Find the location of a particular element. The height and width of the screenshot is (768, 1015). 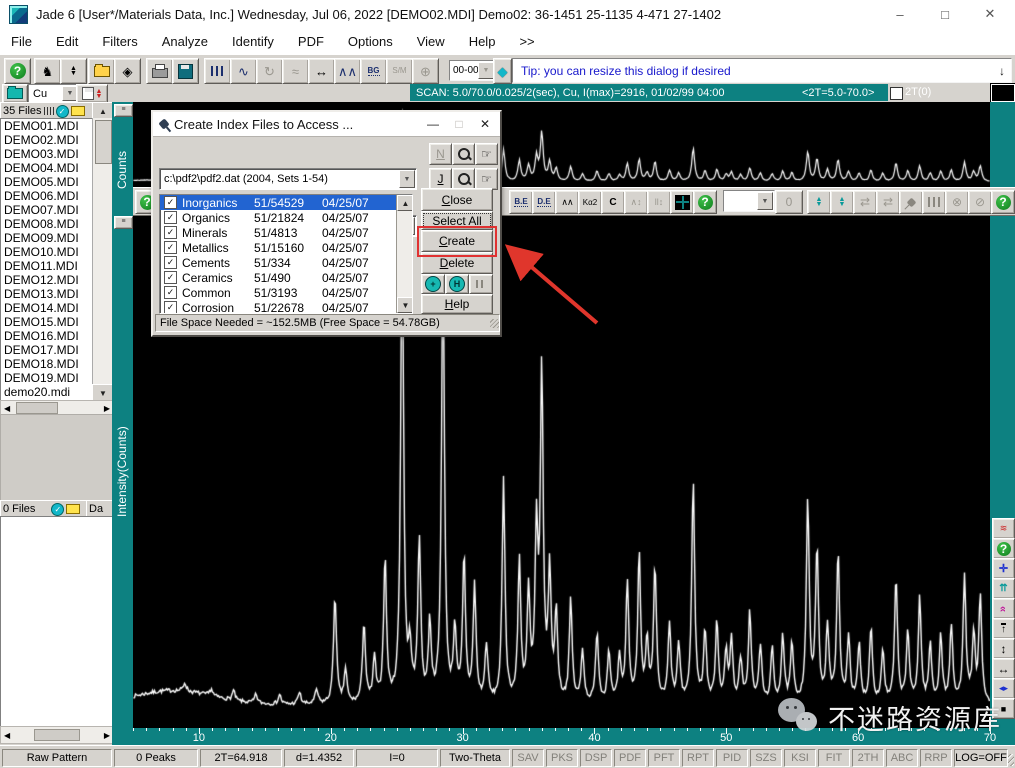

file-list-item: DEMO11.MDI is located at coordinates (47, 266).